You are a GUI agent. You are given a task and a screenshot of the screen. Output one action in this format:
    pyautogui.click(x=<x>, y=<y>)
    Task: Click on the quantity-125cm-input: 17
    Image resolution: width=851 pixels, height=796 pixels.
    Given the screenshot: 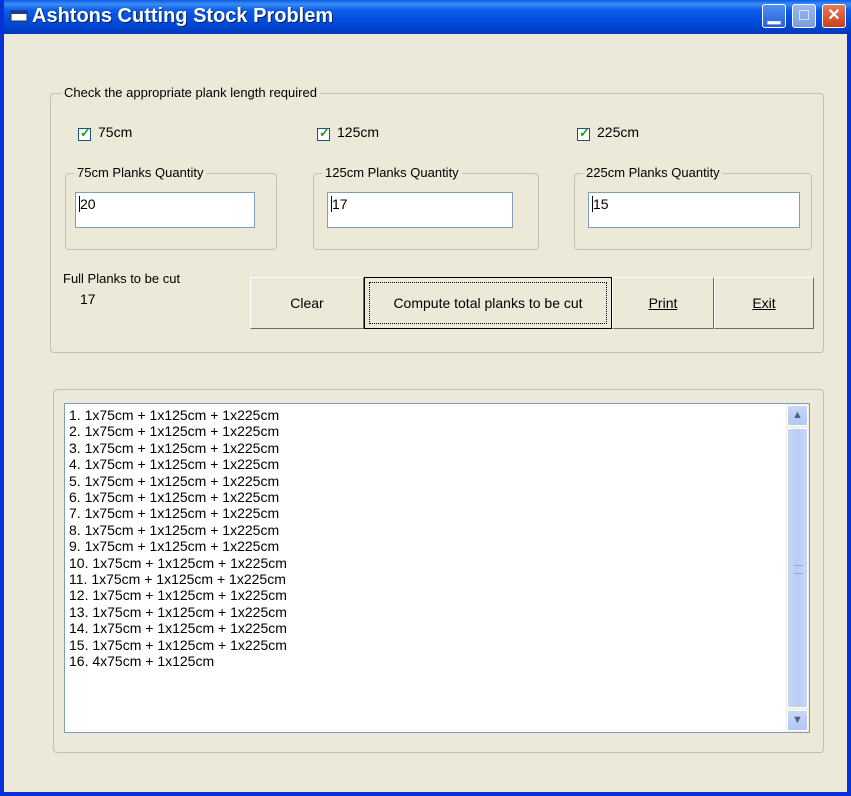 What is the action you would take?
    pyautogui.click(x=420, y=210)
    